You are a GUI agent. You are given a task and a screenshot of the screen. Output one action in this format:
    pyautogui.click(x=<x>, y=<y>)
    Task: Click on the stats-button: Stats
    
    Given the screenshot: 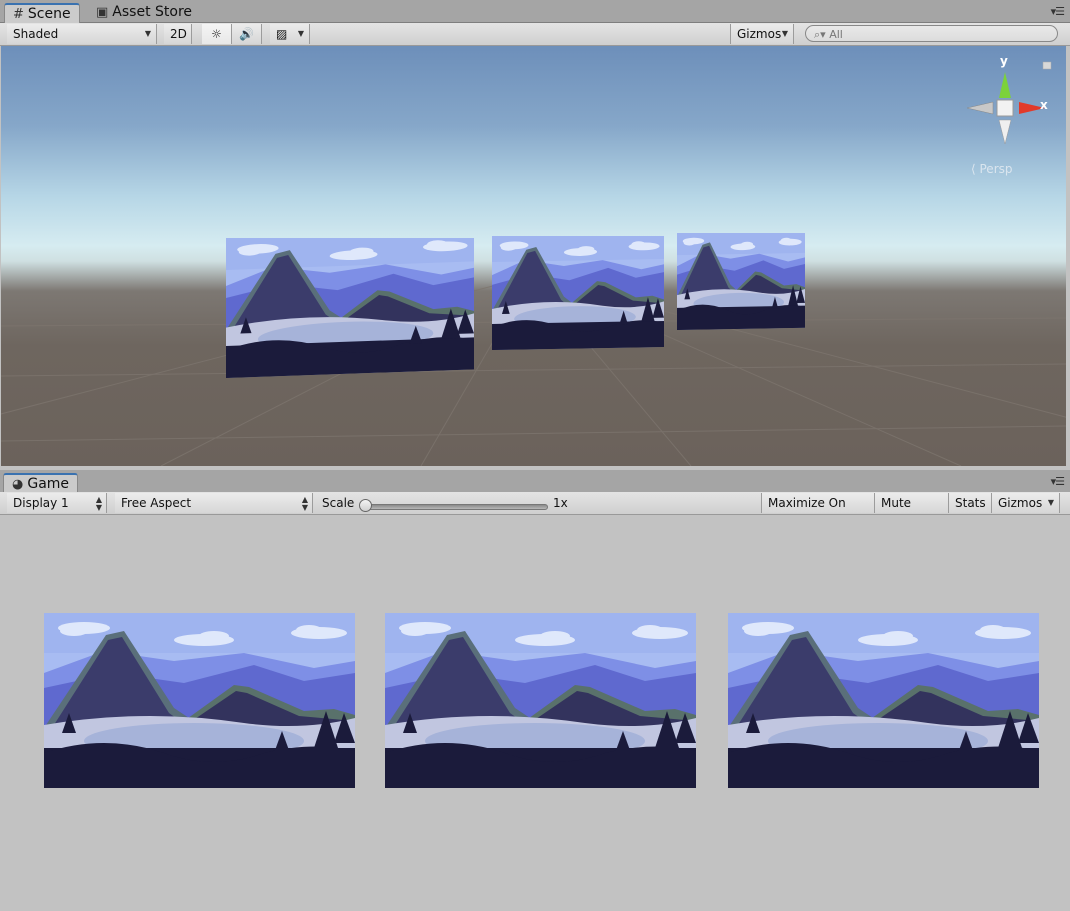 What is the action you would take?
    pyautogui.click(x=970, y=503)
    